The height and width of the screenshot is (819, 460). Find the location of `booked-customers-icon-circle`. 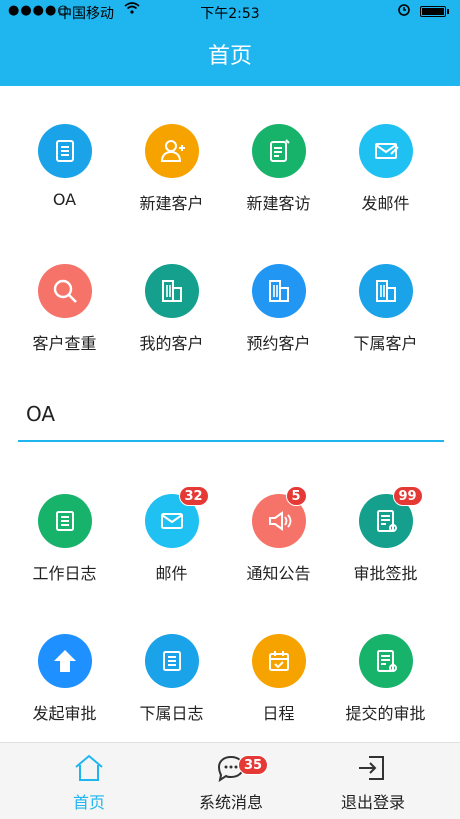

booked-customers-icon-circle is located at coordinates (278, 291).